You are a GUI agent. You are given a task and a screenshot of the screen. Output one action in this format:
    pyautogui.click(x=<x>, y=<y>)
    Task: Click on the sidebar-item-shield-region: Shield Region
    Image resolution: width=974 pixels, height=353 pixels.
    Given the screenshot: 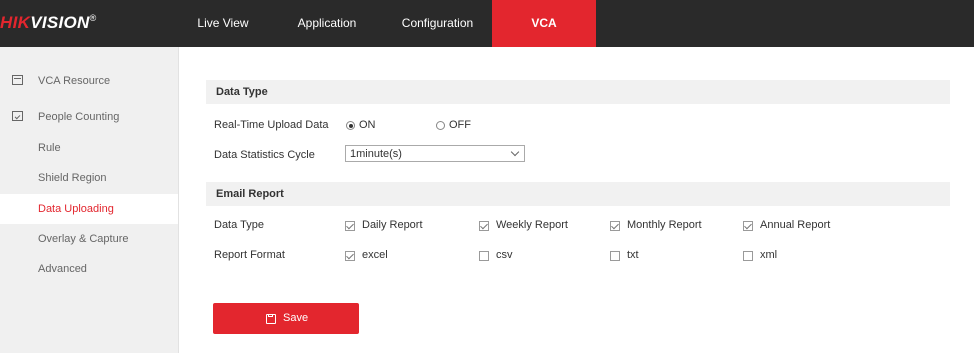 What is the action you would take?
    pyautogui.click(x=89, y=178)
    